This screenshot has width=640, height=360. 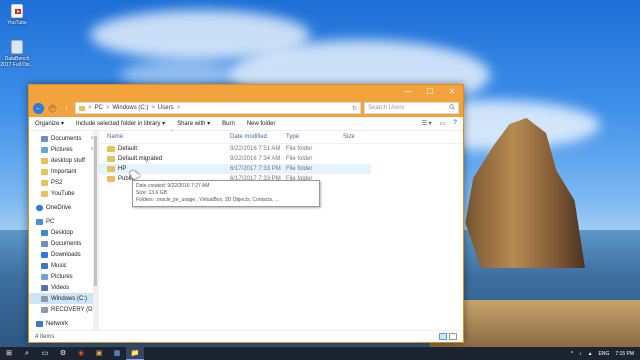 I want to click on sidebar-item-videos: Videos, so click(x=63, y=287).